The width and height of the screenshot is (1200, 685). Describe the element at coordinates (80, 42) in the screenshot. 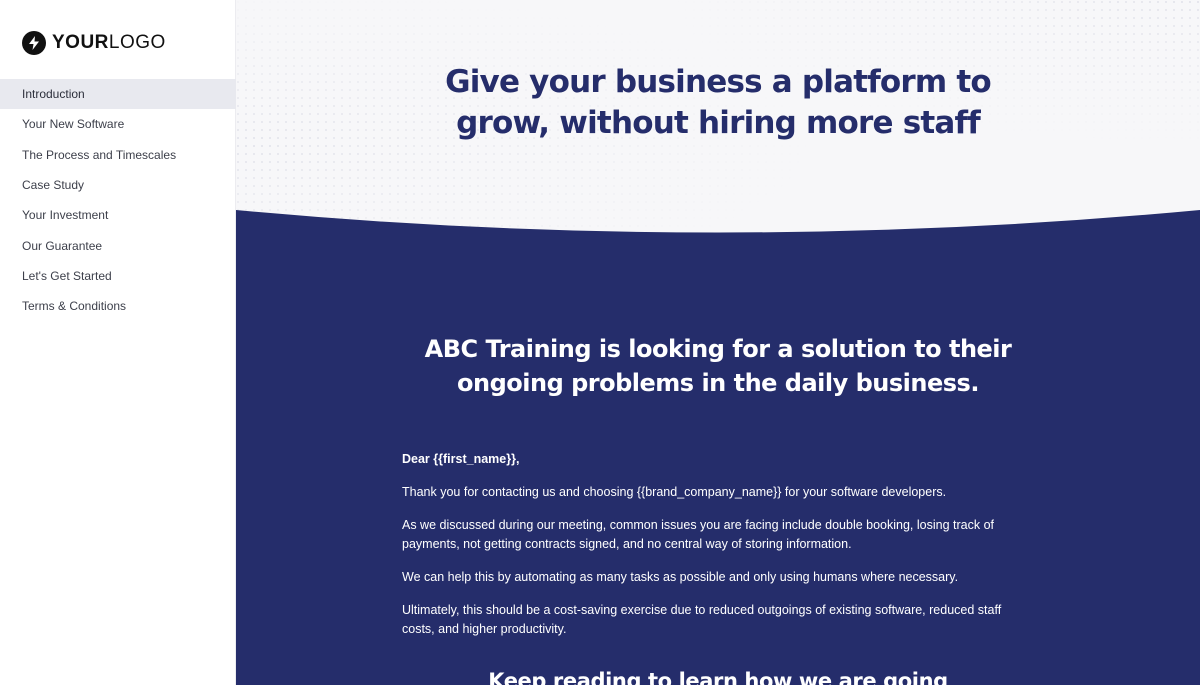

I see `logo-text-bold: YOUR` at that location.